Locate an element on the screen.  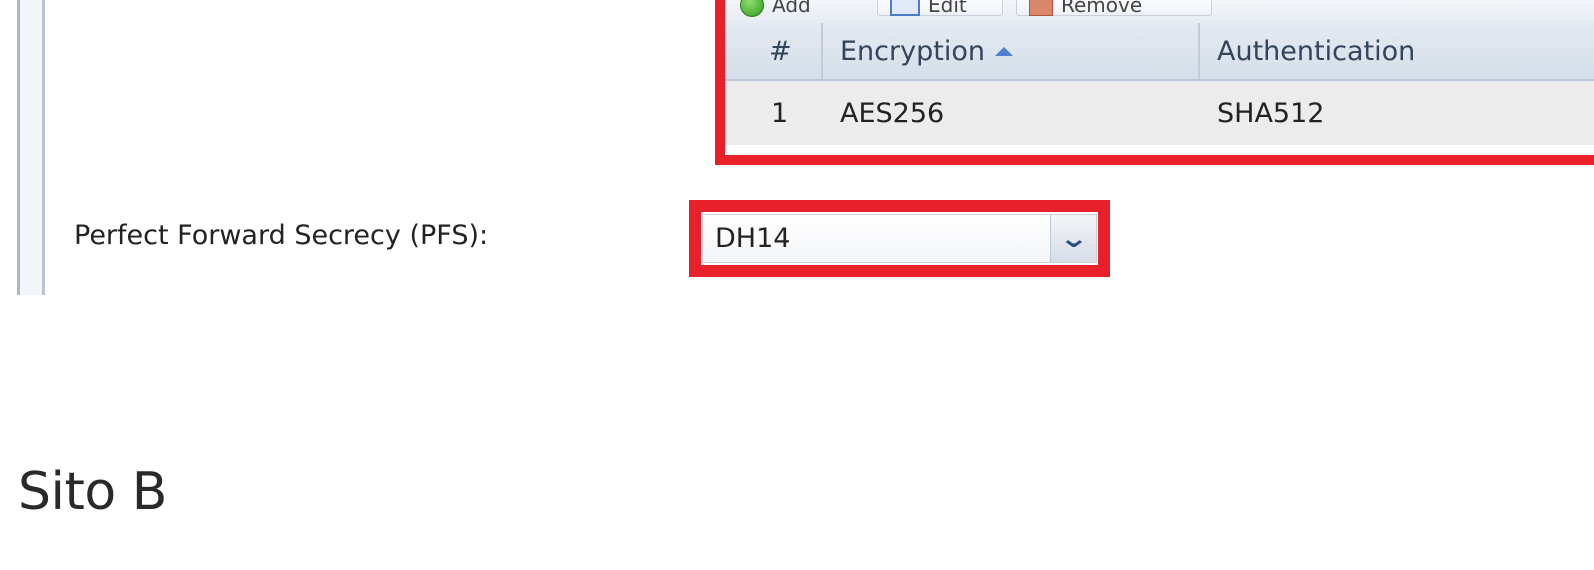
pfs-select: DH14 ⌄ is located at coordinates (899, 238).